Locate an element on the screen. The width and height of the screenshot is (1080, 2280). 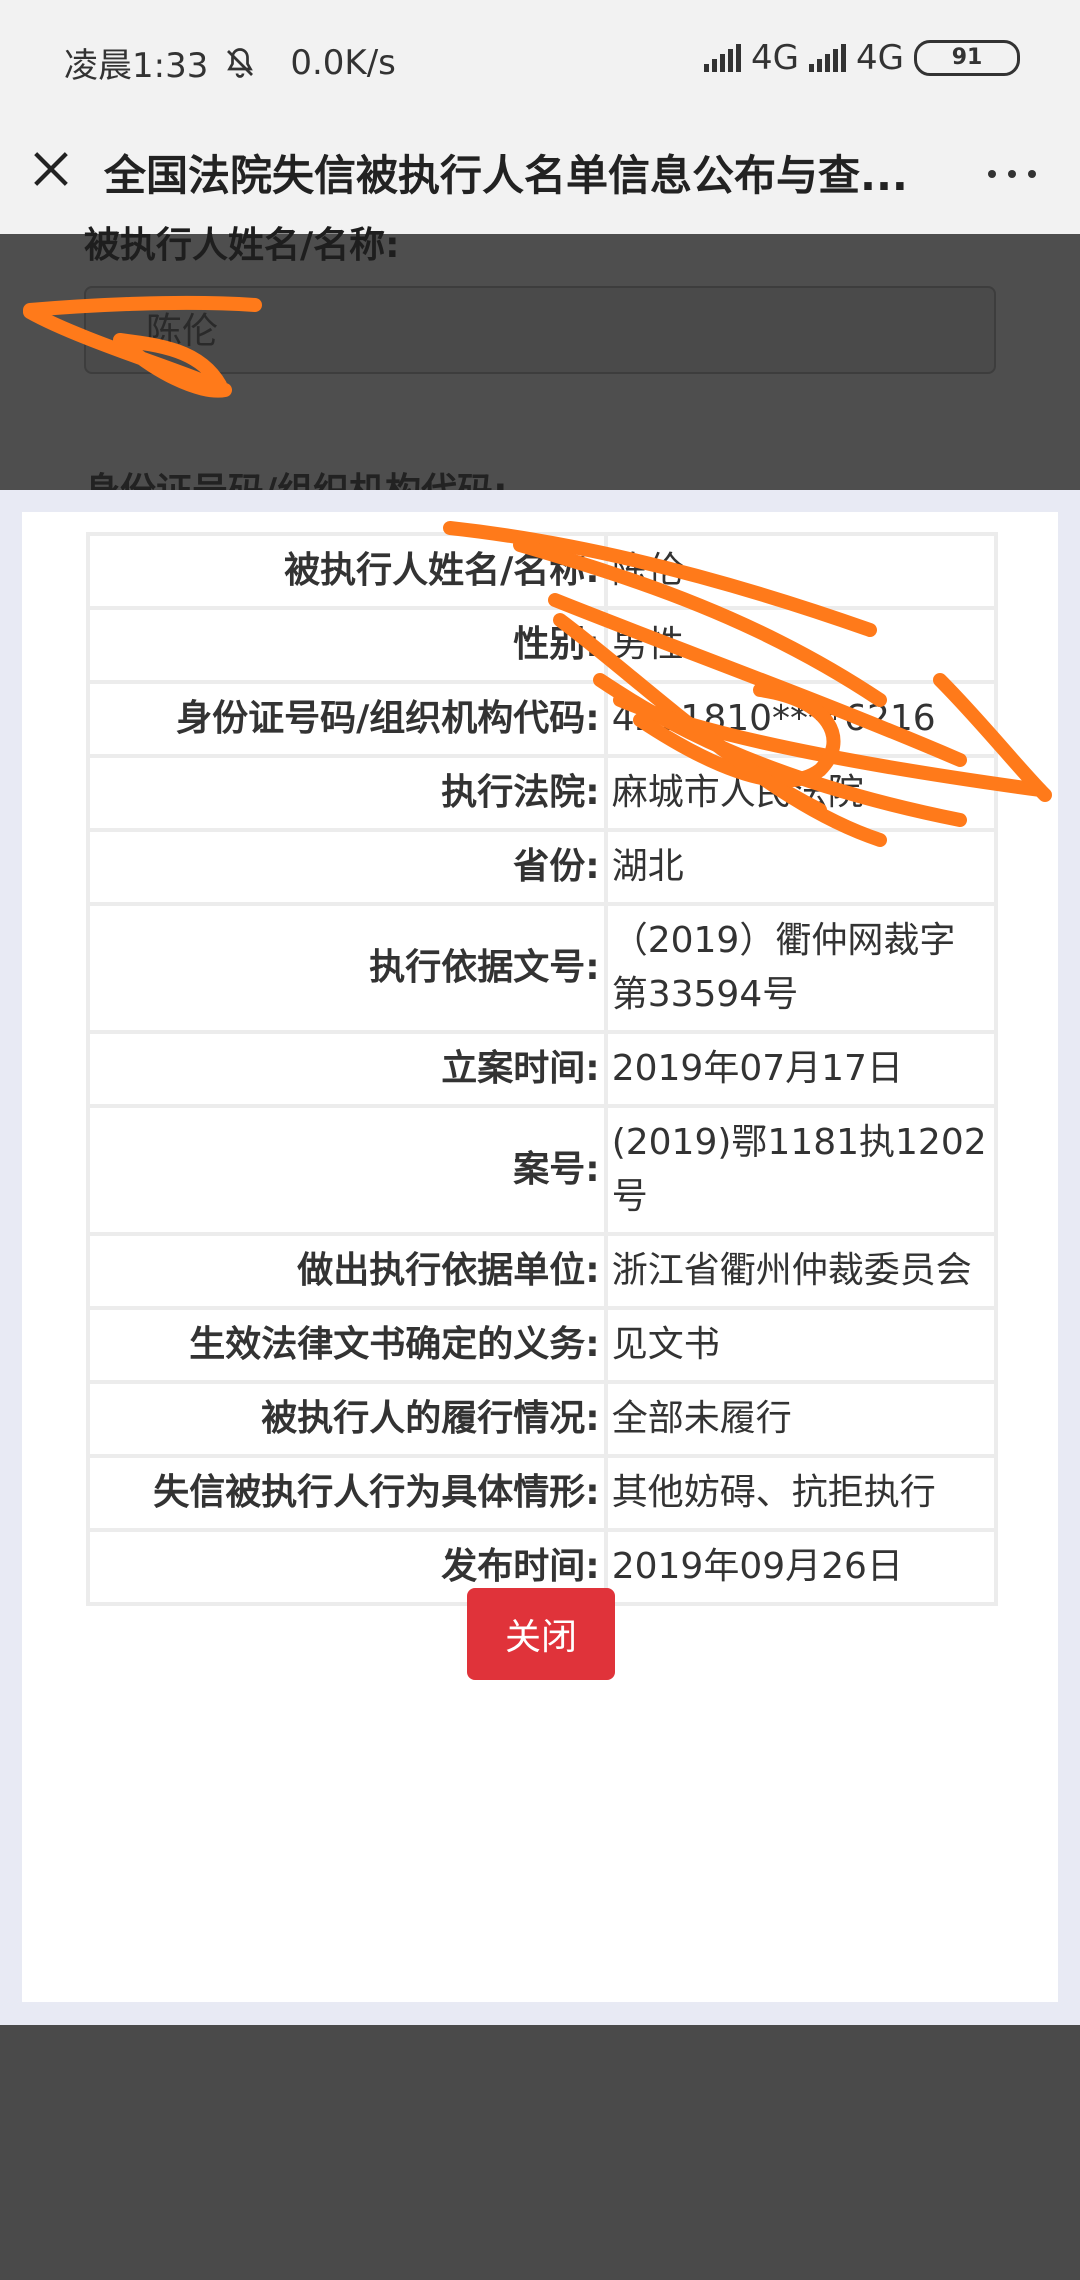
table-row: 生效法律文书确定的义务: 见文书 is located at coordinates (542, 1345).